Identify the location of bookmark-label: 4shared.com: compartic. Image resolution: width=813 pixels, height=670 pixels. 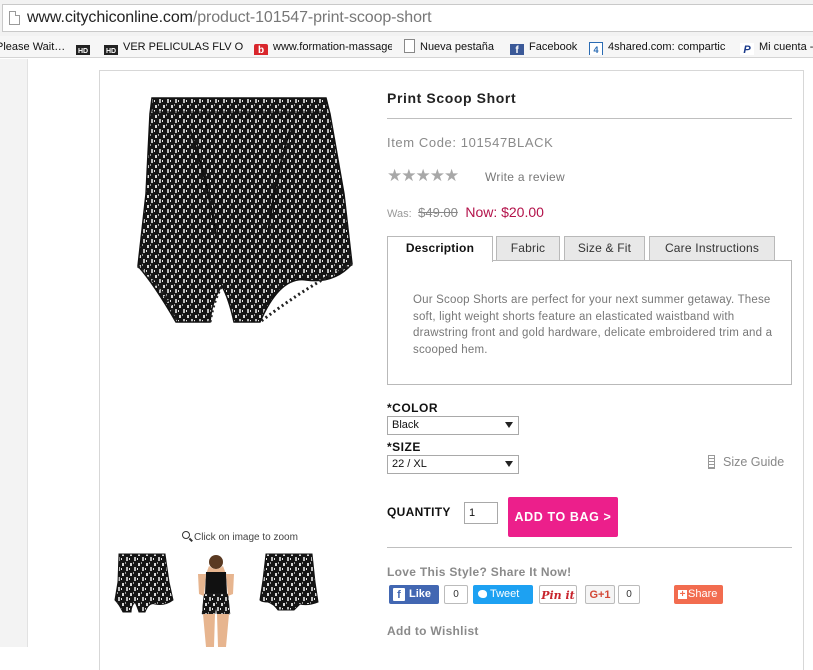
(667, 47).